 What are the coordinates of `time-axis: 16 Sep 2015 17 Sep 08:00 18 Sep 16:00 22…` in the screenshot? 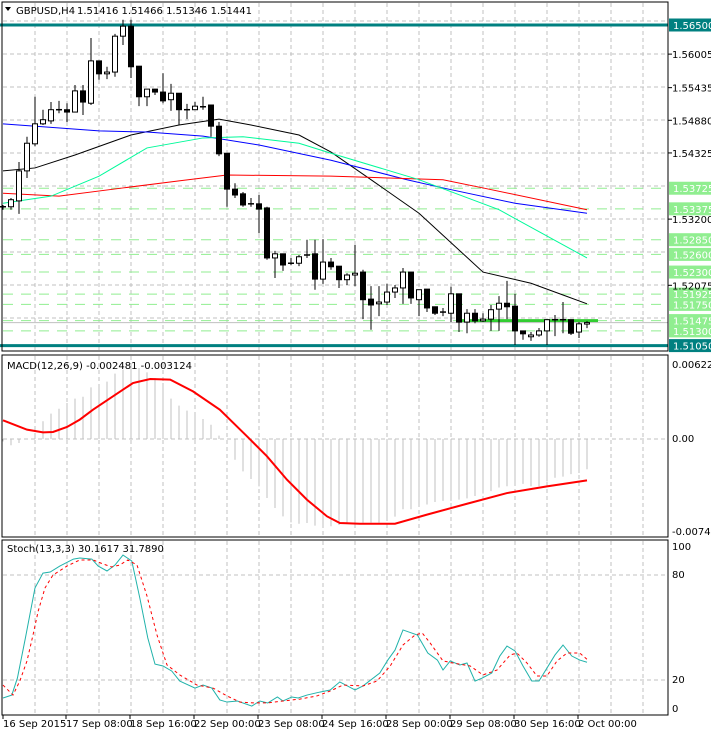 It's located at (320, 724).